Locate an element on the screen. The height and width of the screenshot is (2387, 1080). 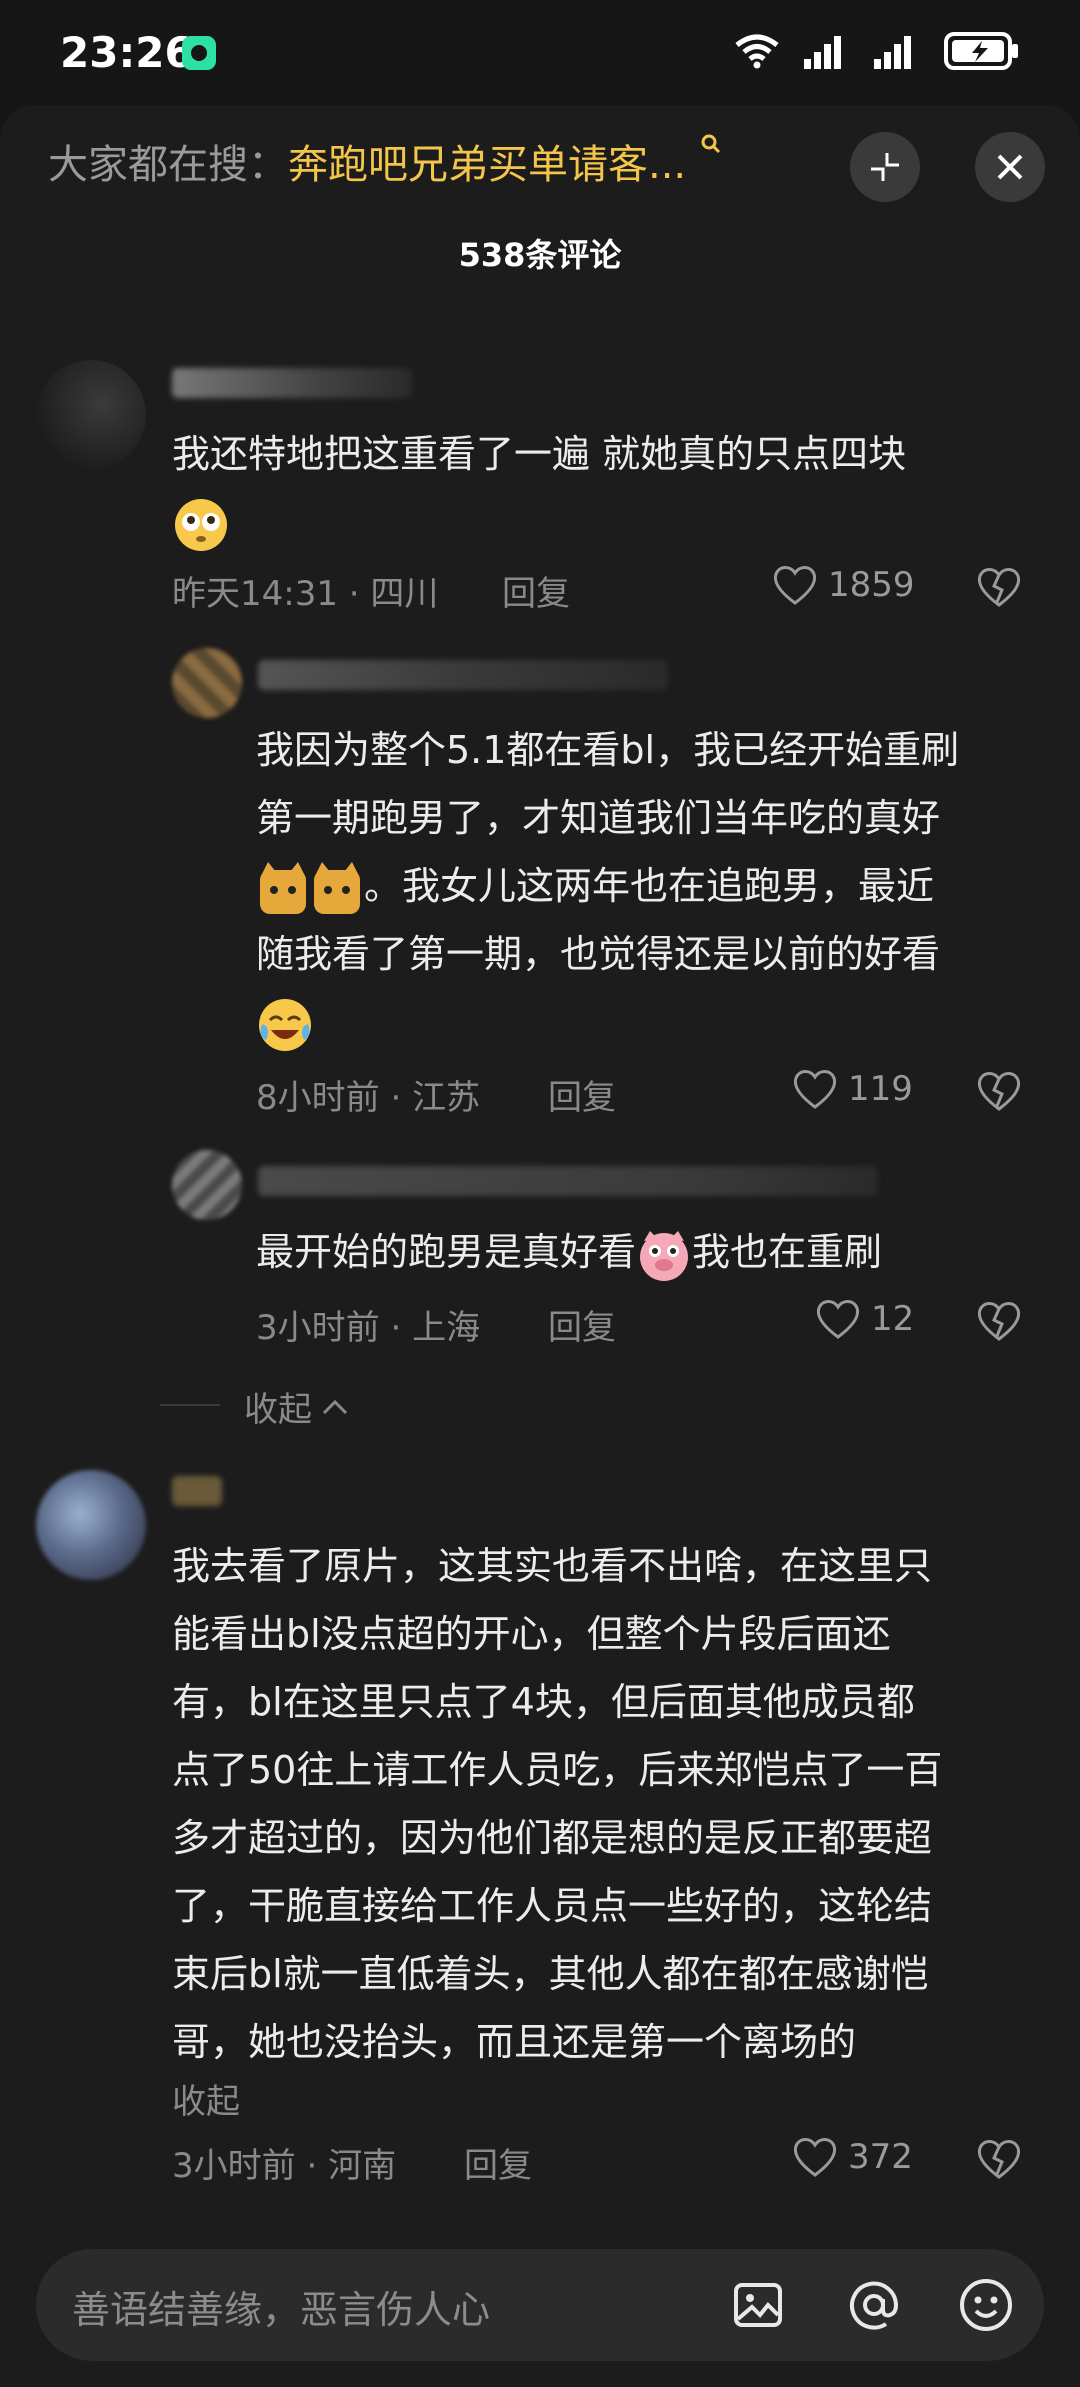
comment-text-line: 了，干脆直接给工作人员点一些好的，这轮结 is located at coordinates (552, 1906).